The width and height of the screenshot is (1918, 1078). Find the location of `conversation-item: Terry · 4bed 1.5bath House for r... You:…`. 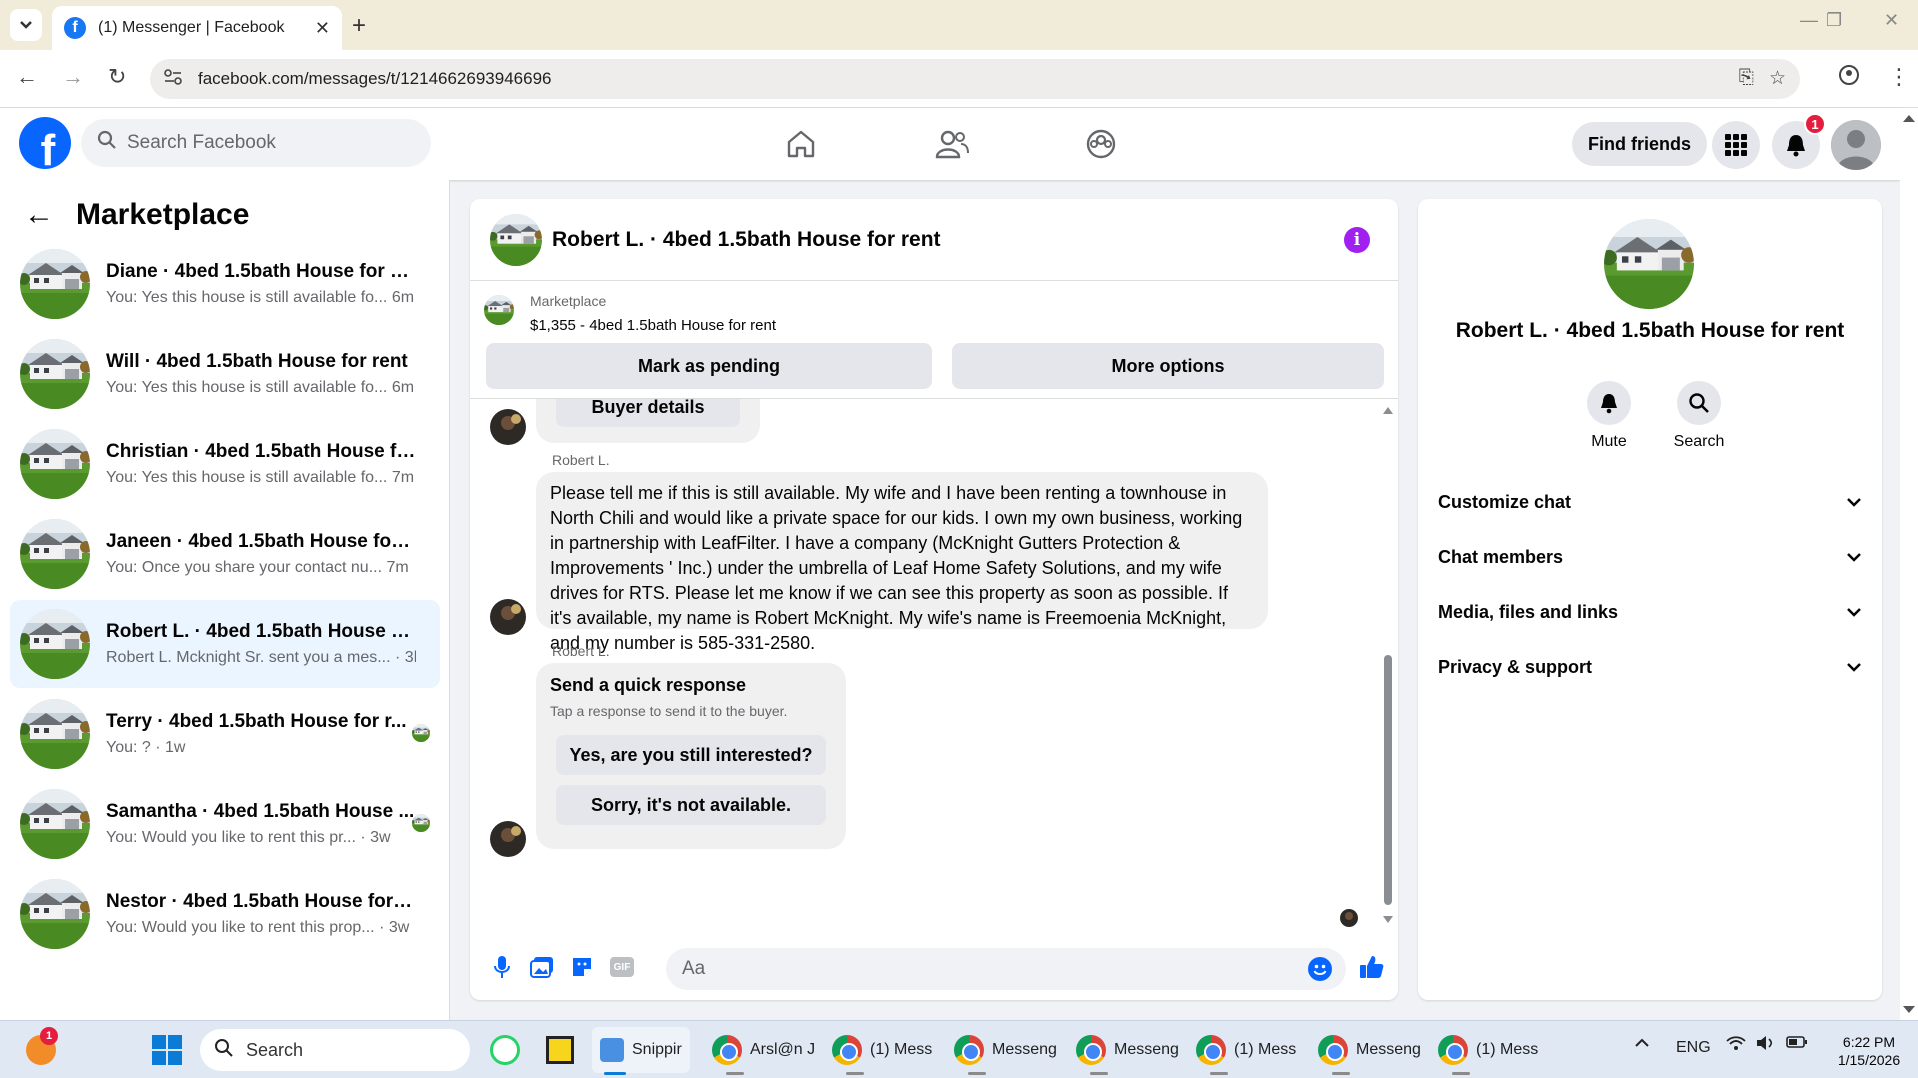

conversation-item: Terry · 4bed 1.5bath House for r... You:… is located at coordinates (225, 734).